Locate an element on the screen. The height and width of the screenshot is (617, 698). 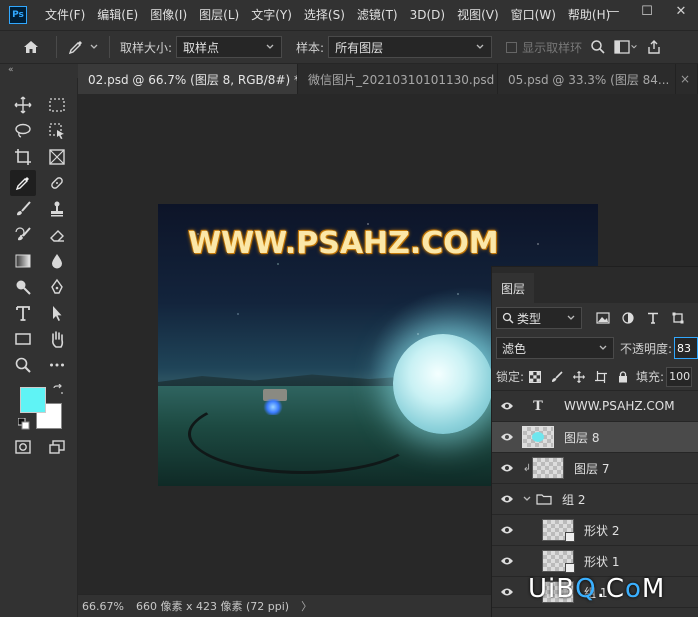
foreground-color-swatch is located at coordinates (33, 400).